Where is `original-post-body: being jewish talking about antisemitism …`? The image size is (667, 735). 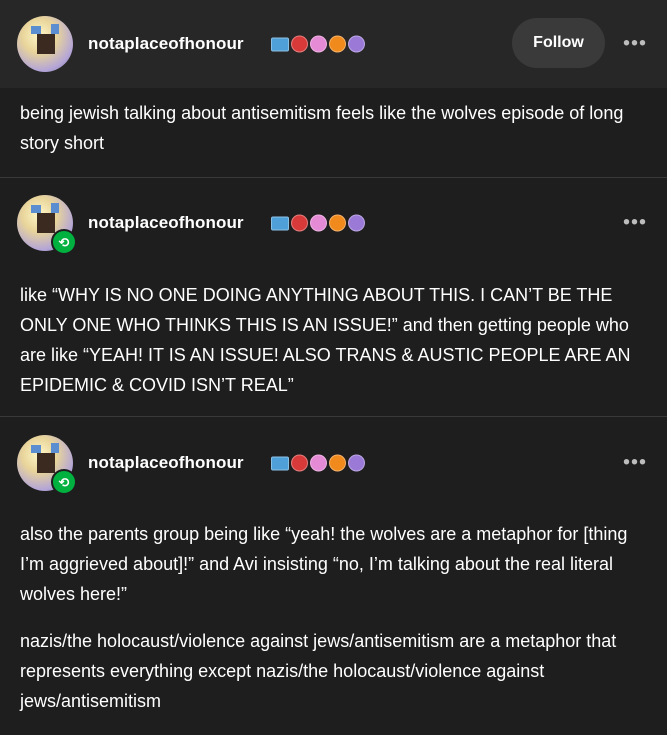 original-post-body: being jewish talking about antisemitism … is located at coordinates (333, 132).